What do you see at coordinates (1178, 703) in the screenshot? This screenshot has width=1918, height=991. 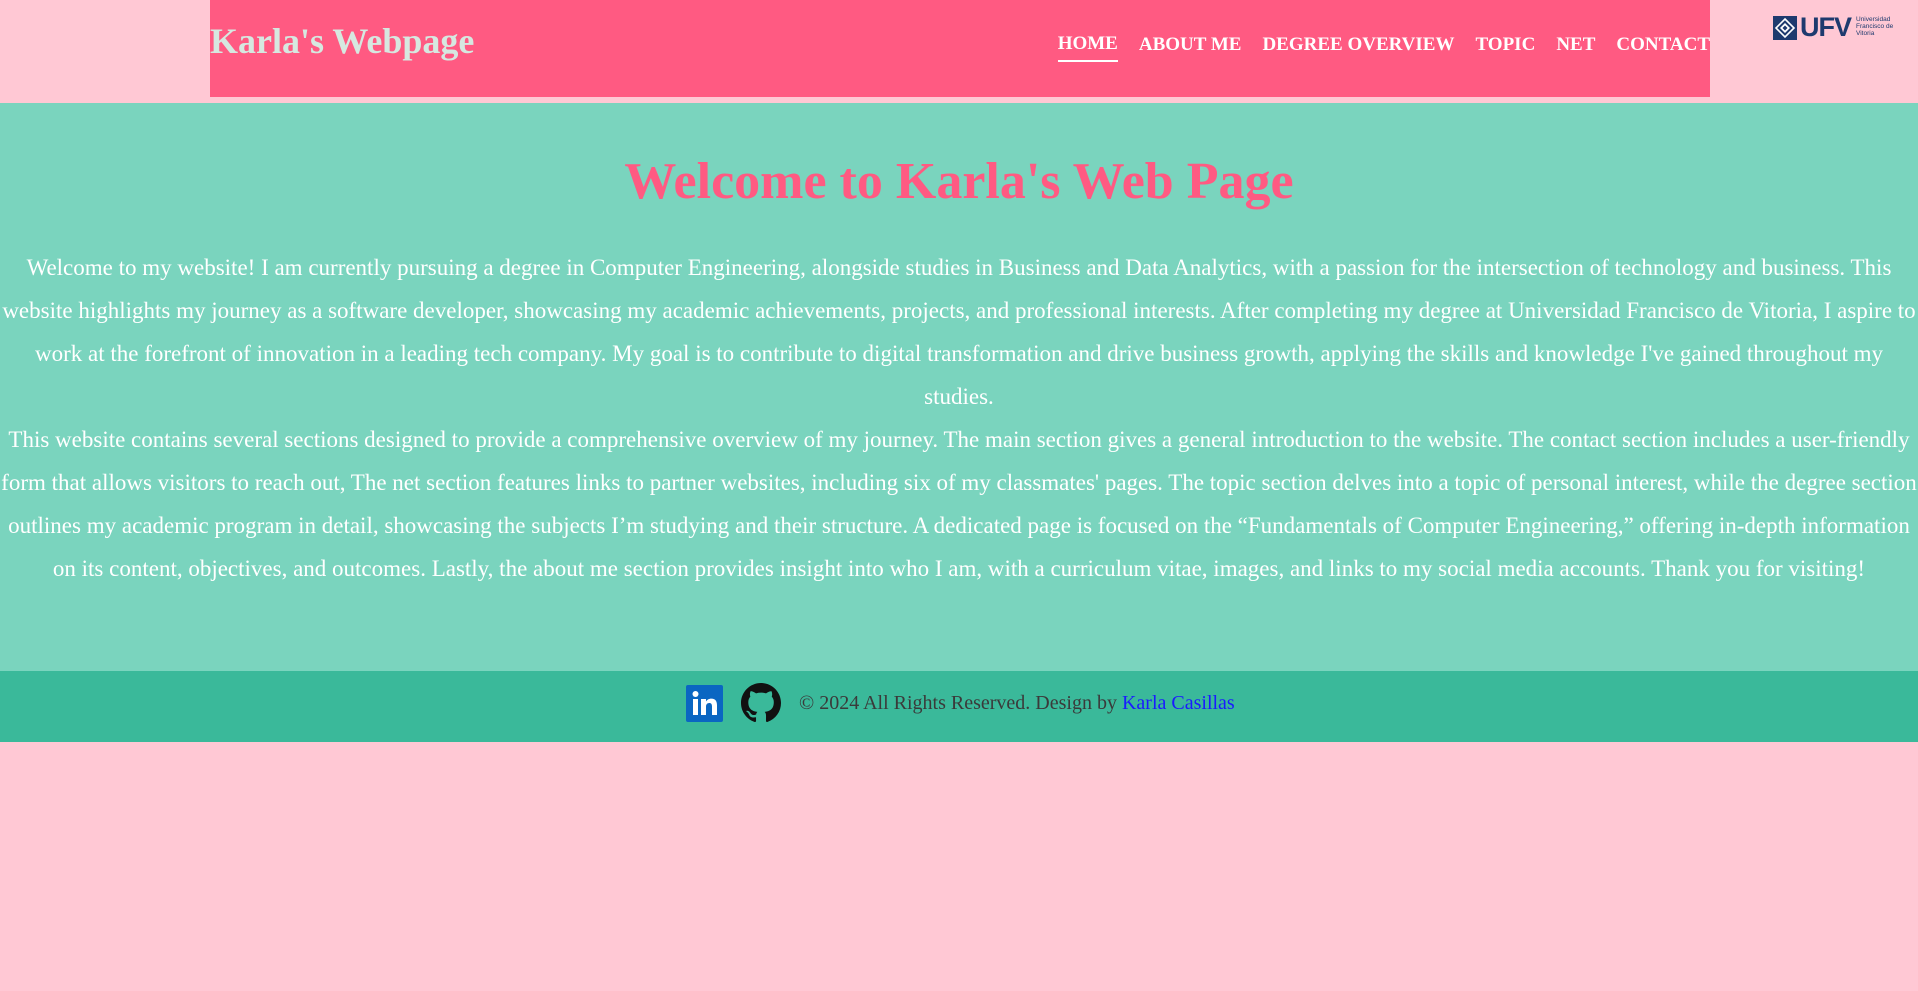 I see `author-link: Karla Casillas` at bounding box center [1178, 703].